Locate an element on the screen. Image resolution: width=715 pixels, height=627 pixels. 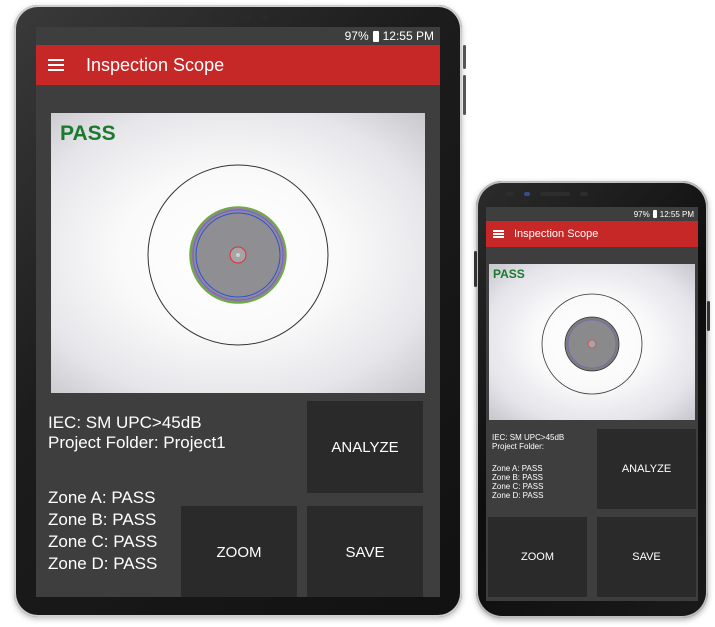
zone-b-result: Zone B: PASS is located at coordinates (102, 519).